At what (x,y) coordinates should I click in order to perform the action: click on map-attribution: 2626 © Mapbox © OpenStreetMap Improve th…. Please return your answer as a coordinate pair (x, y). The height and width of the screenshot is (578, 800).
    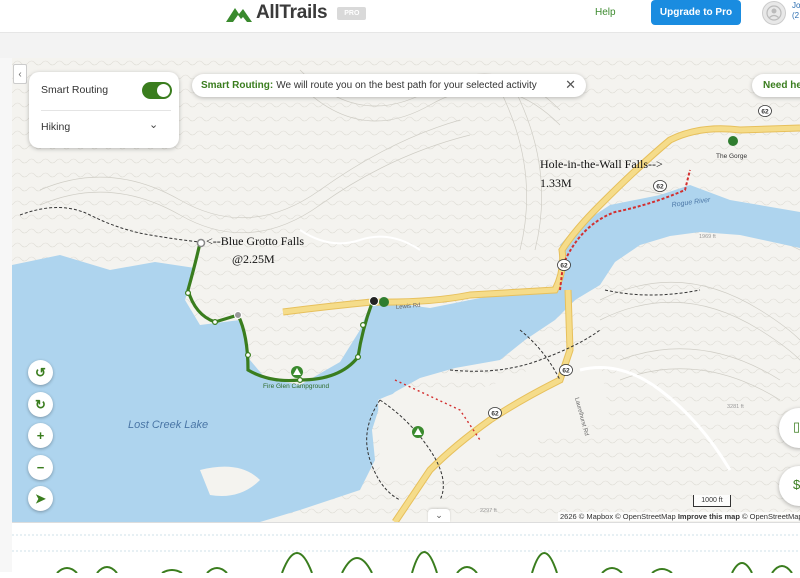
    Looking at the image, I should click on (679, 516).